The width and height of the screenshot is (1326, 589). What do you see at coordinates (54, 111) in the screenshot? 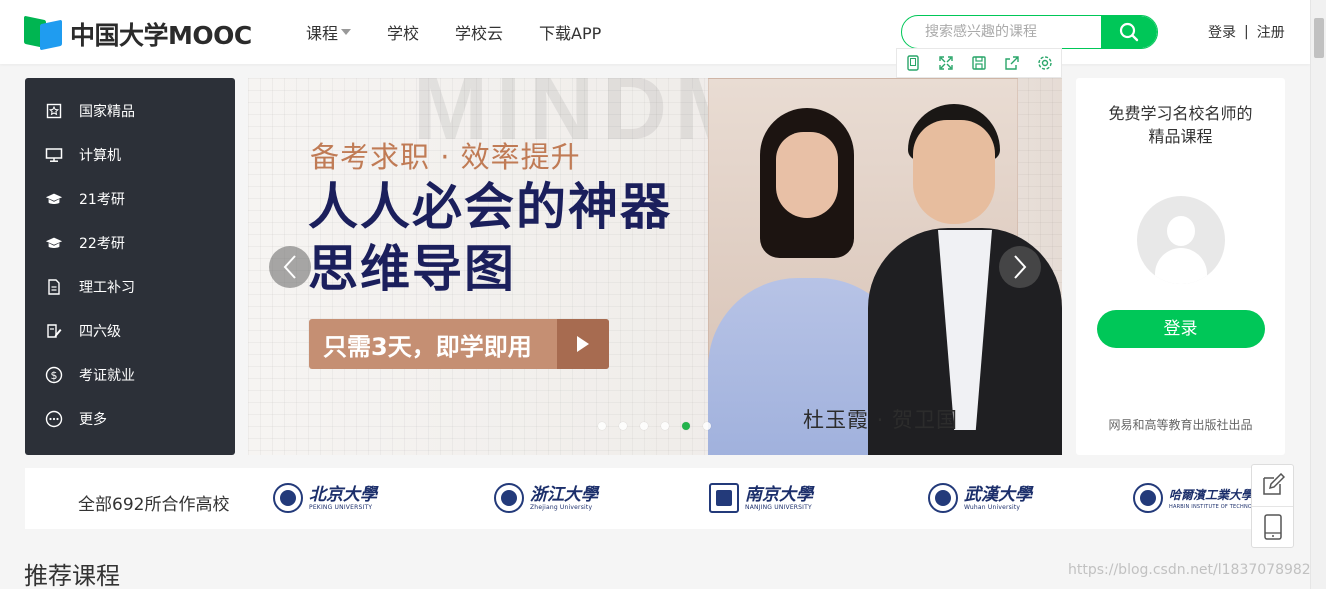
I see `star-badge-icon` at bounding box center [54, 111].